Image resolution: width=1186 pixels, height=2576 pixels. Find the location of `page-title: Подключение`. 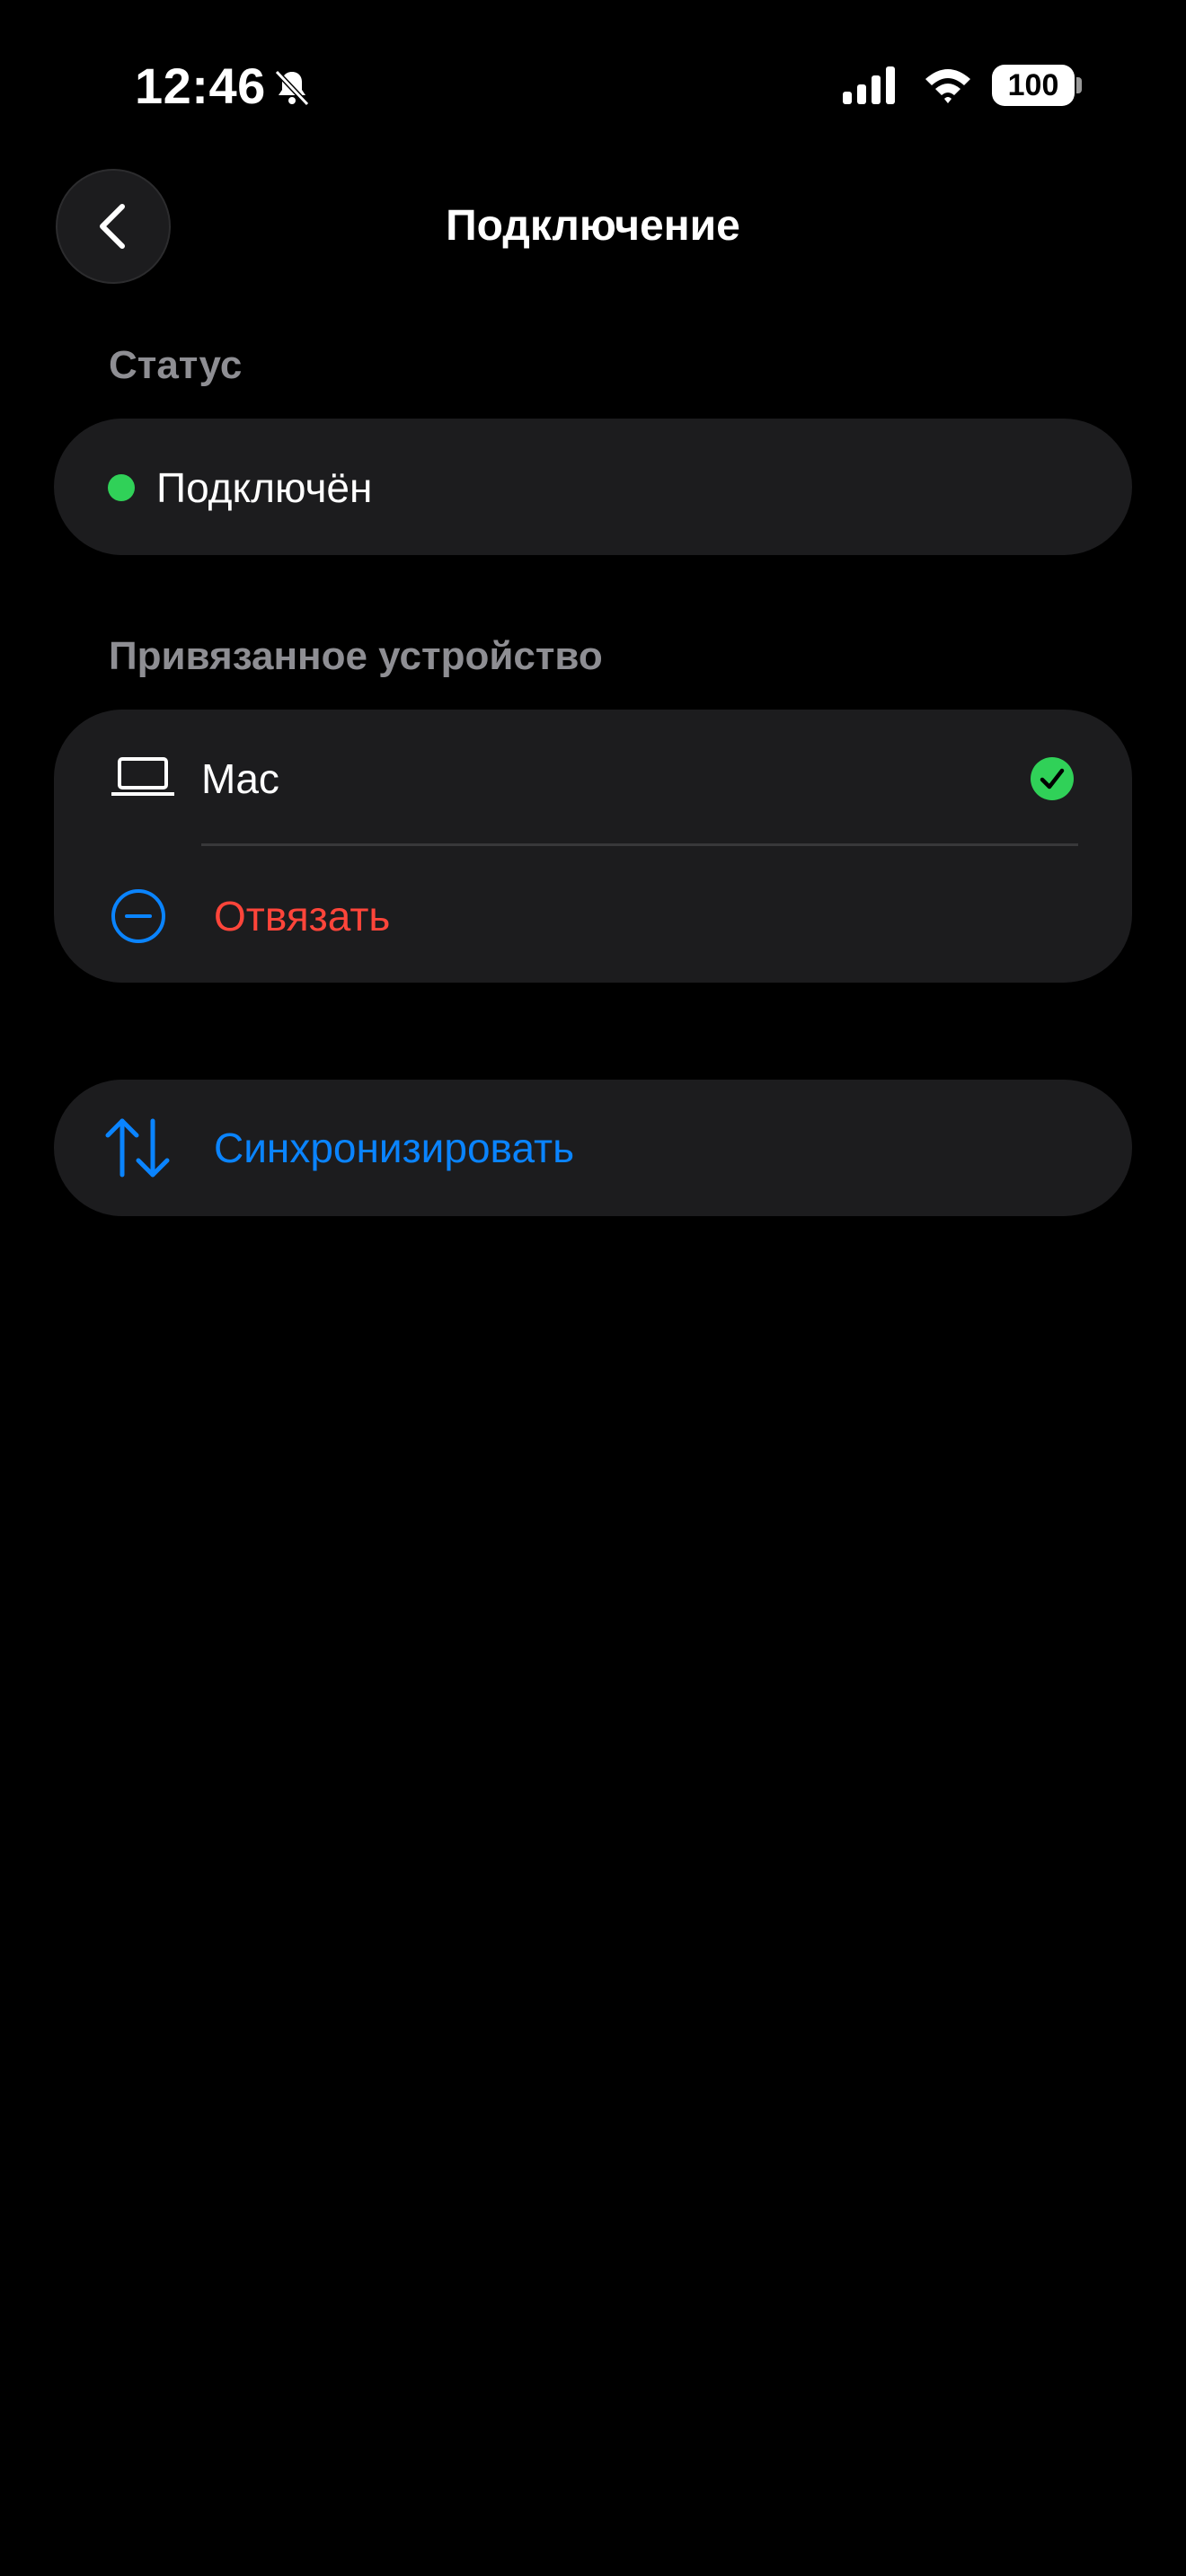

page-title: Подключение is located at coordinates (593, 226).